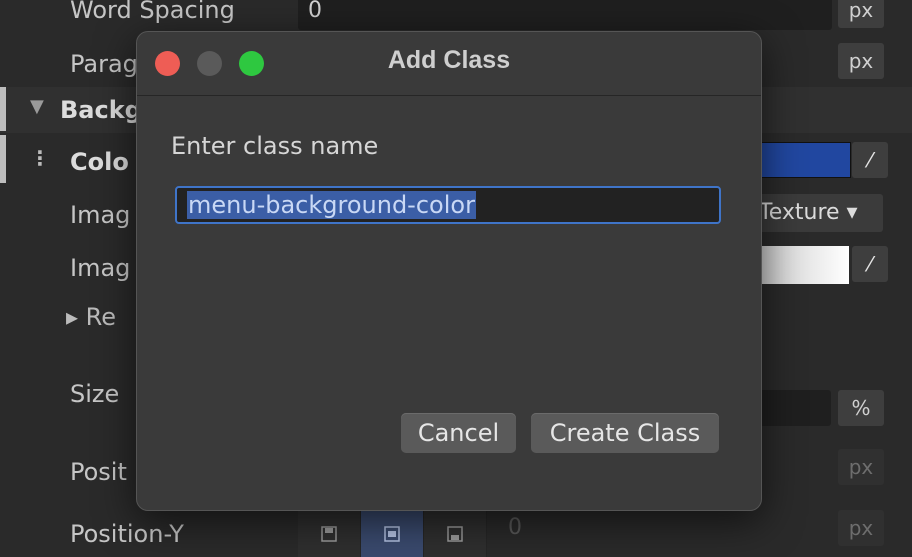  What do you see at coordinates (458, 433) in the screenshot?
I see `cancel-button: Cancel` at bounding box center [458, 433].